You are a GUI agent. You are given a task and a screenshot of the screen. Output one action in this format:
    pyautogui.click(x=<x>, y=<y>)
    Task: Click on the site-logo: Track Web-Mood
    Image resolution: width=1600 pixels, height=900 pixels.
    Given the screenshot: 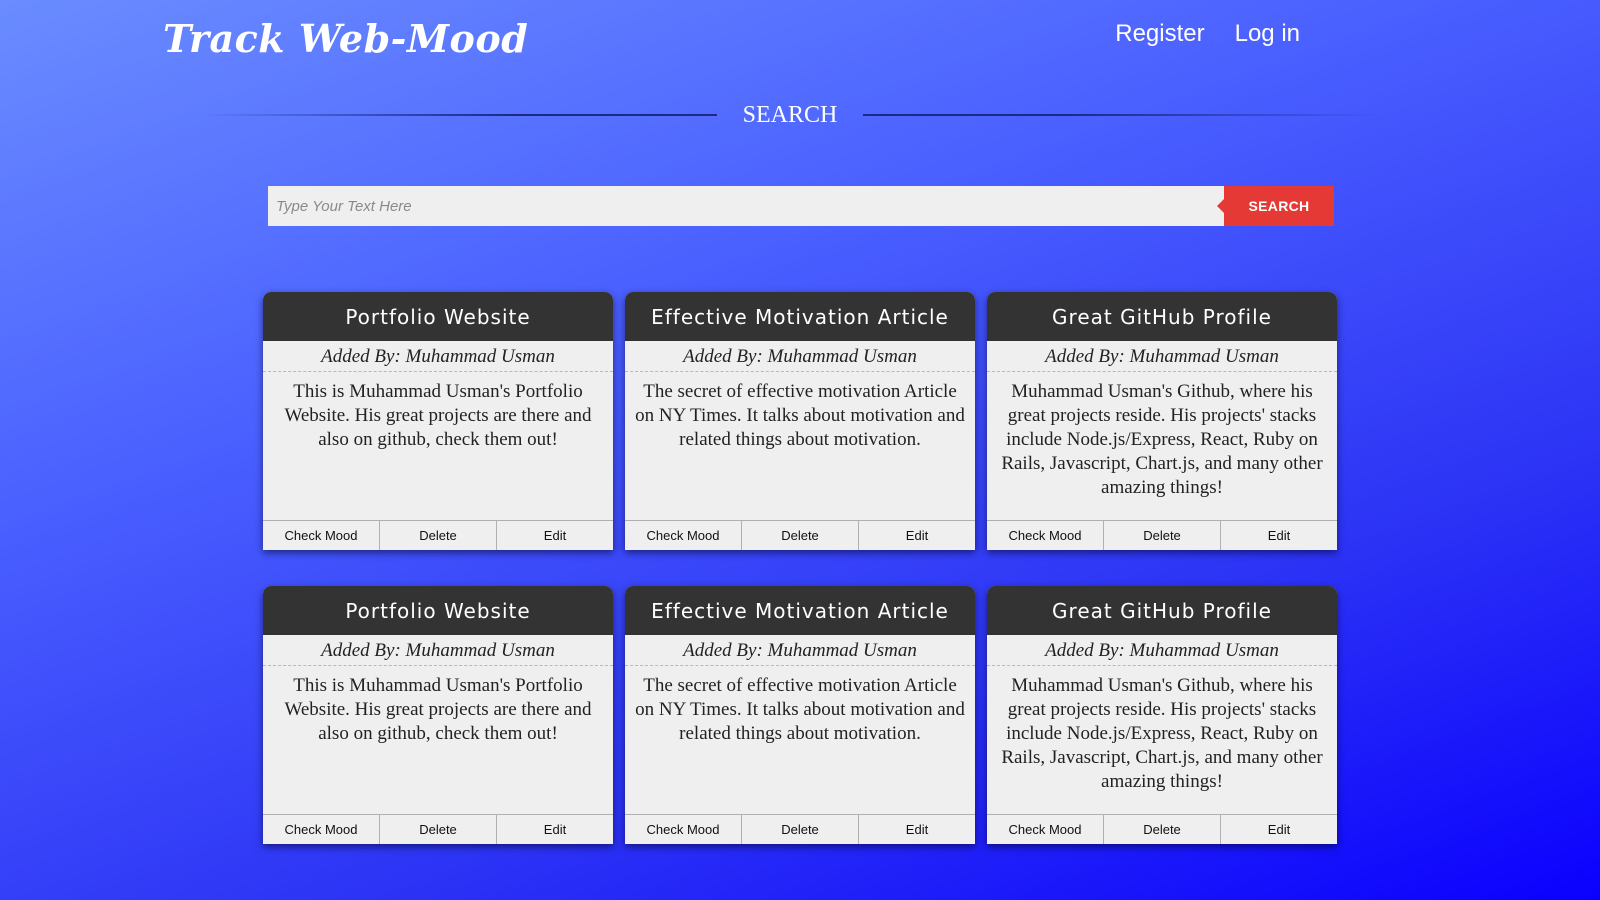 What is the action you would take?
    pyautogui.click(x=345, y=38)
    